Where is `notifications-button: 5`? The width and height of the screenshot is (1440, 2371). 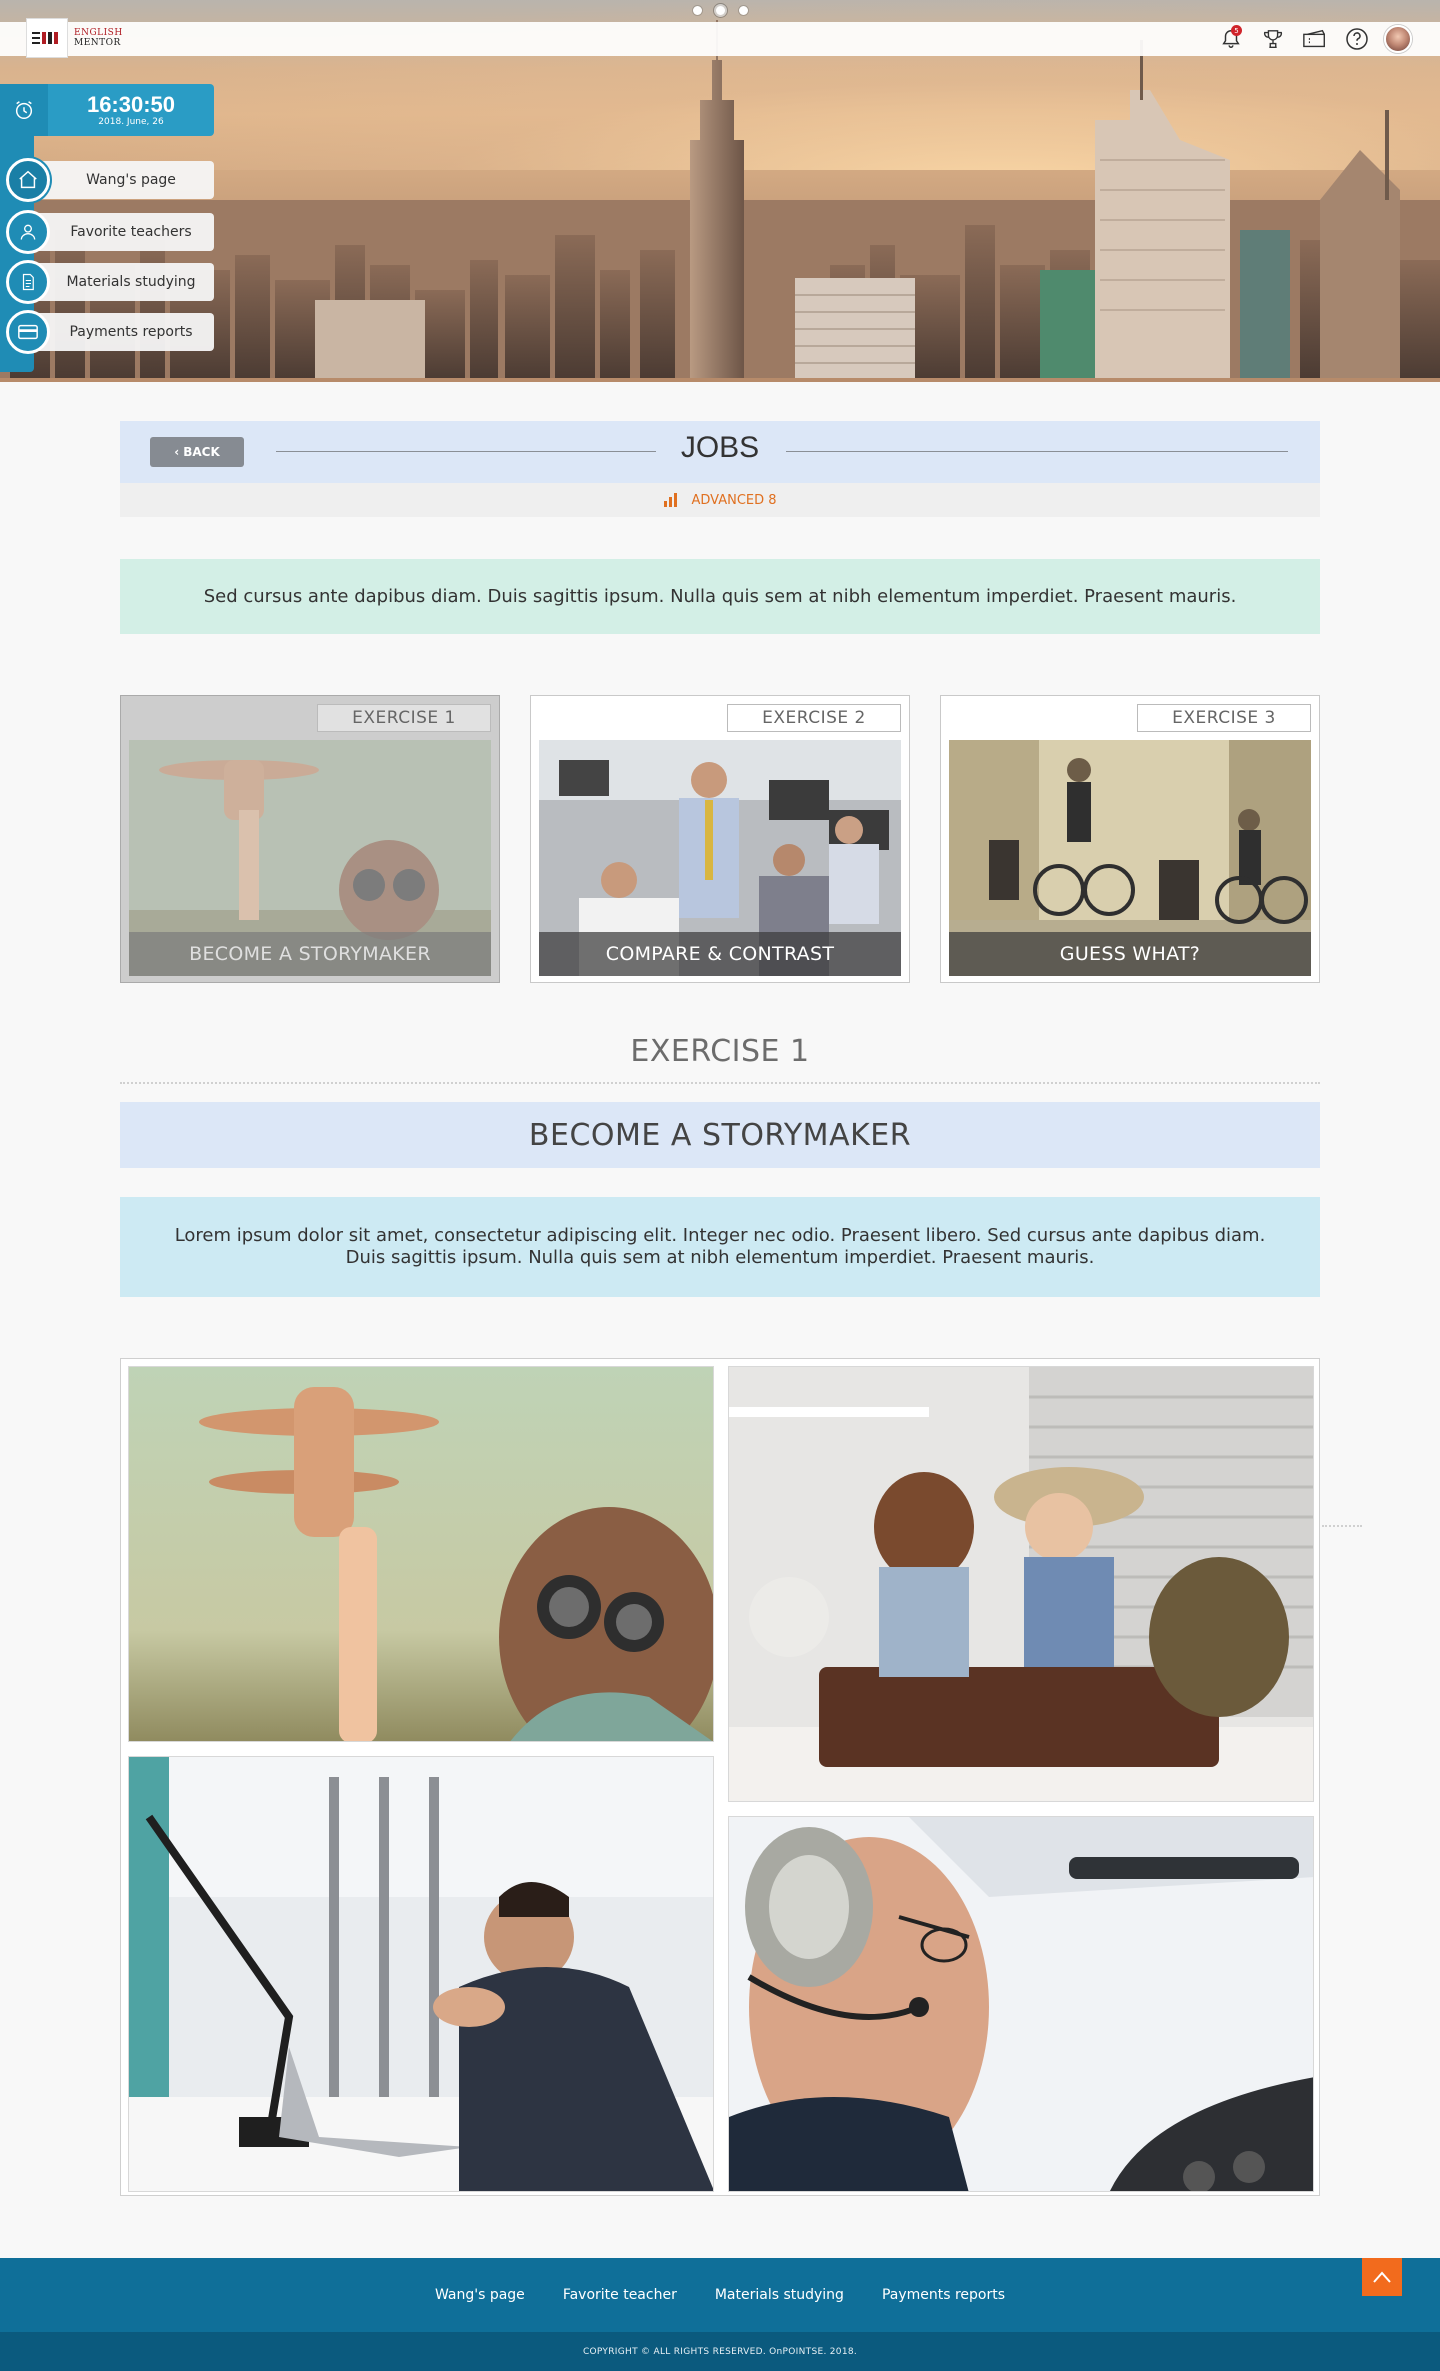
notifications-button: 5 is located at coordinates (1231, 39).